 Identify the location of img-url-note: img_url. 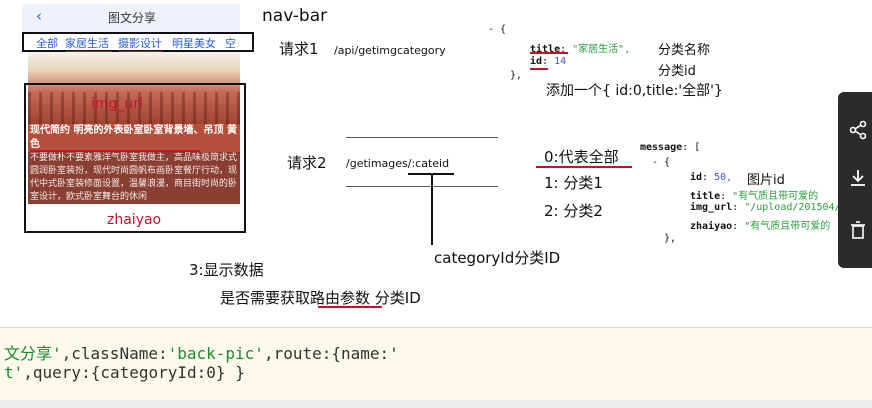
(117, 104).